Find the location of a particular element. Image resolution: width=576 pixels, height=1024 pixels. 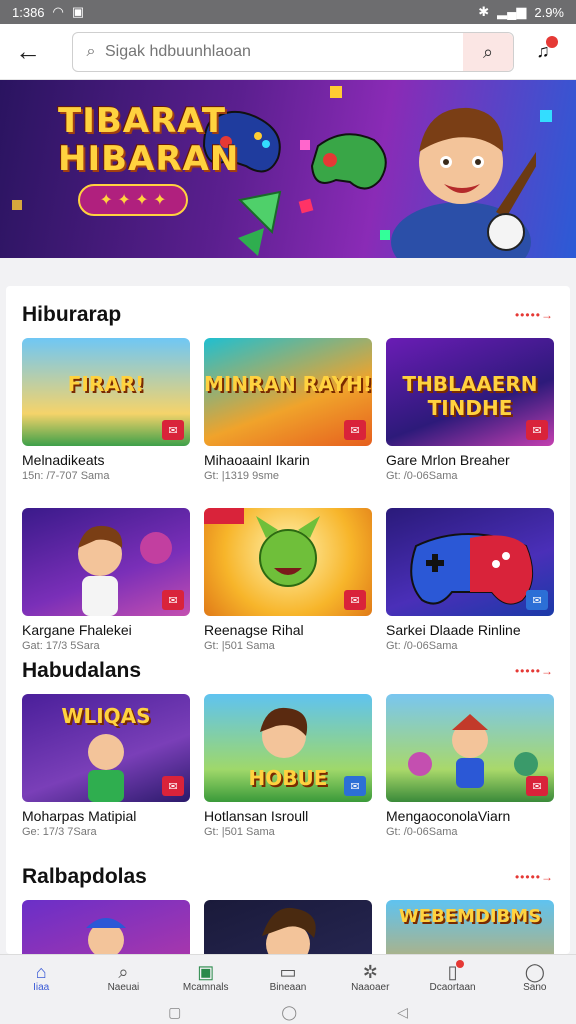

game-meta: Gt: |501 Sama is located at coordinates (239, 646).